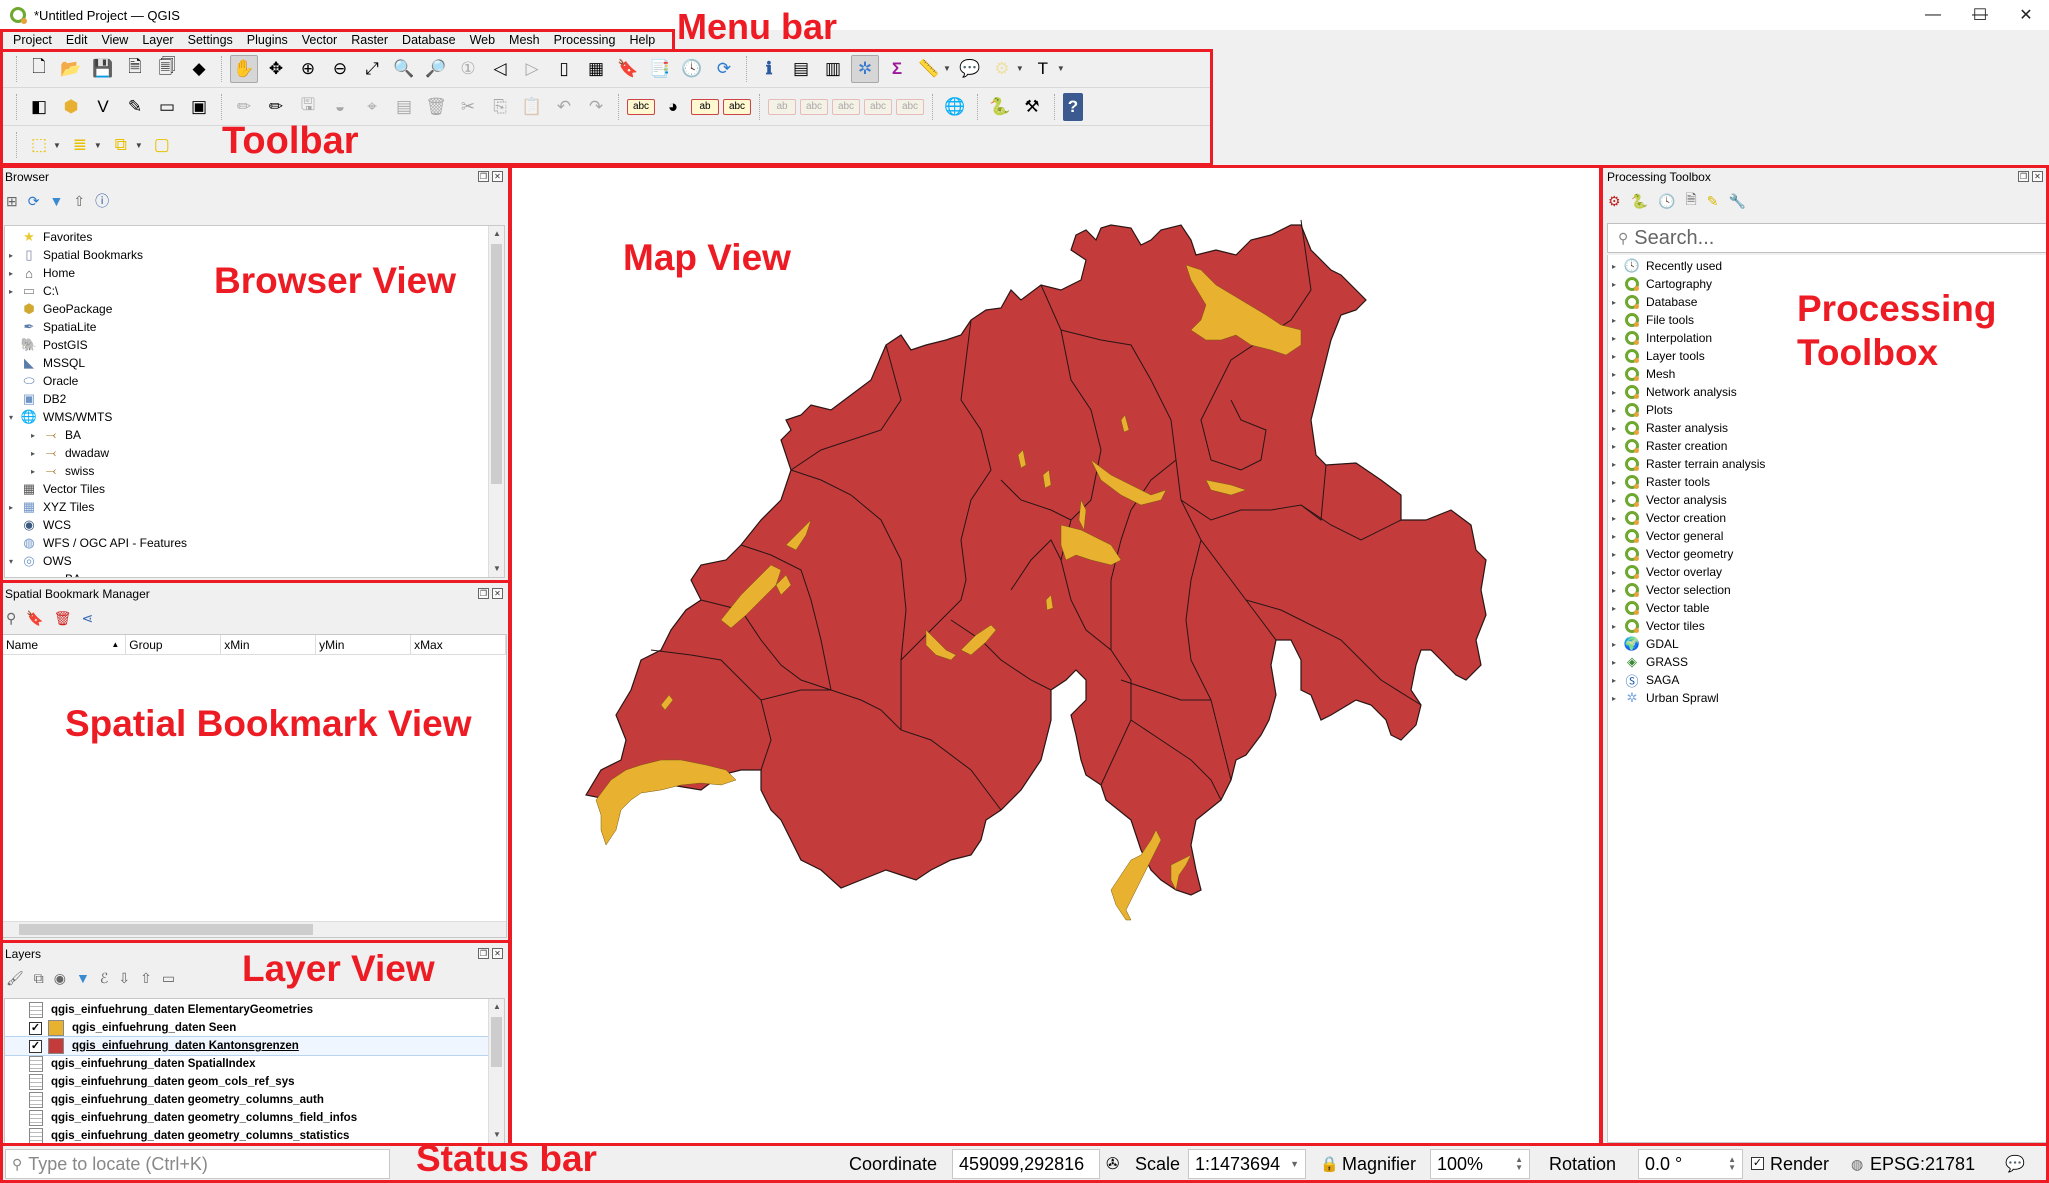  What do you see at coordinates (1614, 201) in the screenshot?
I see `models-icon: ⚙` at bounding box center [1614, 201].